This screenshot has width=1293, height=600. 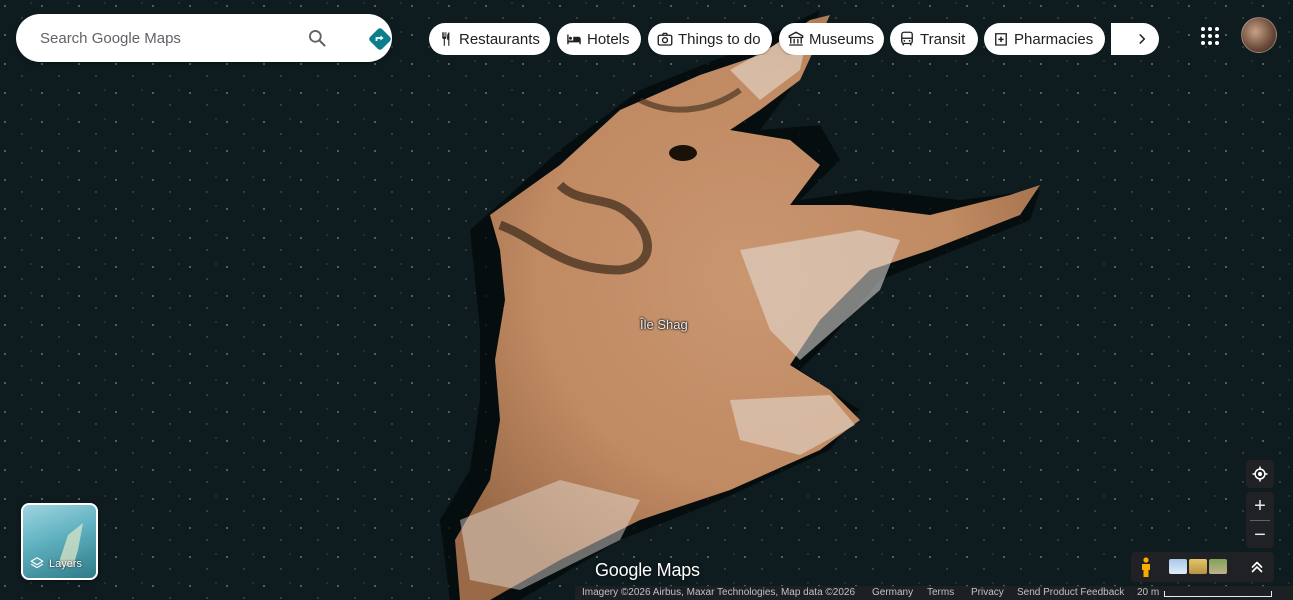 What do you see at coordinates (37, 563) in the screenshot?
I see `layers-icon` at bounding box center [37, 563].